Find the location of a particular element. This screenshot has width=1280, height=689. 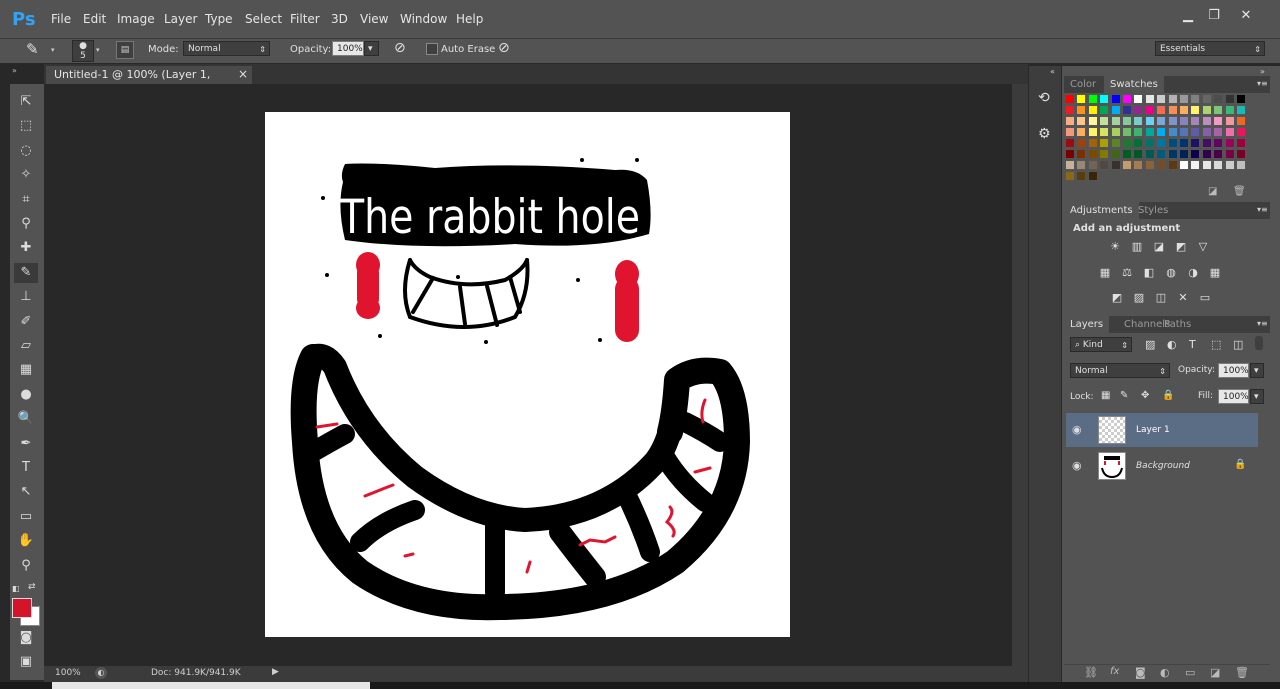

color-balance-icon: ⚖ is located at coordinates (1127, 273).